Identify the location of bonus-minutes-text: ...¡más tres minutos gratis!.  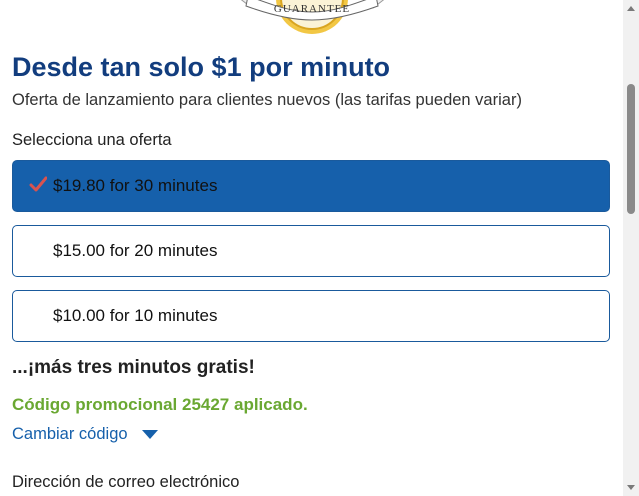
(133, 367).